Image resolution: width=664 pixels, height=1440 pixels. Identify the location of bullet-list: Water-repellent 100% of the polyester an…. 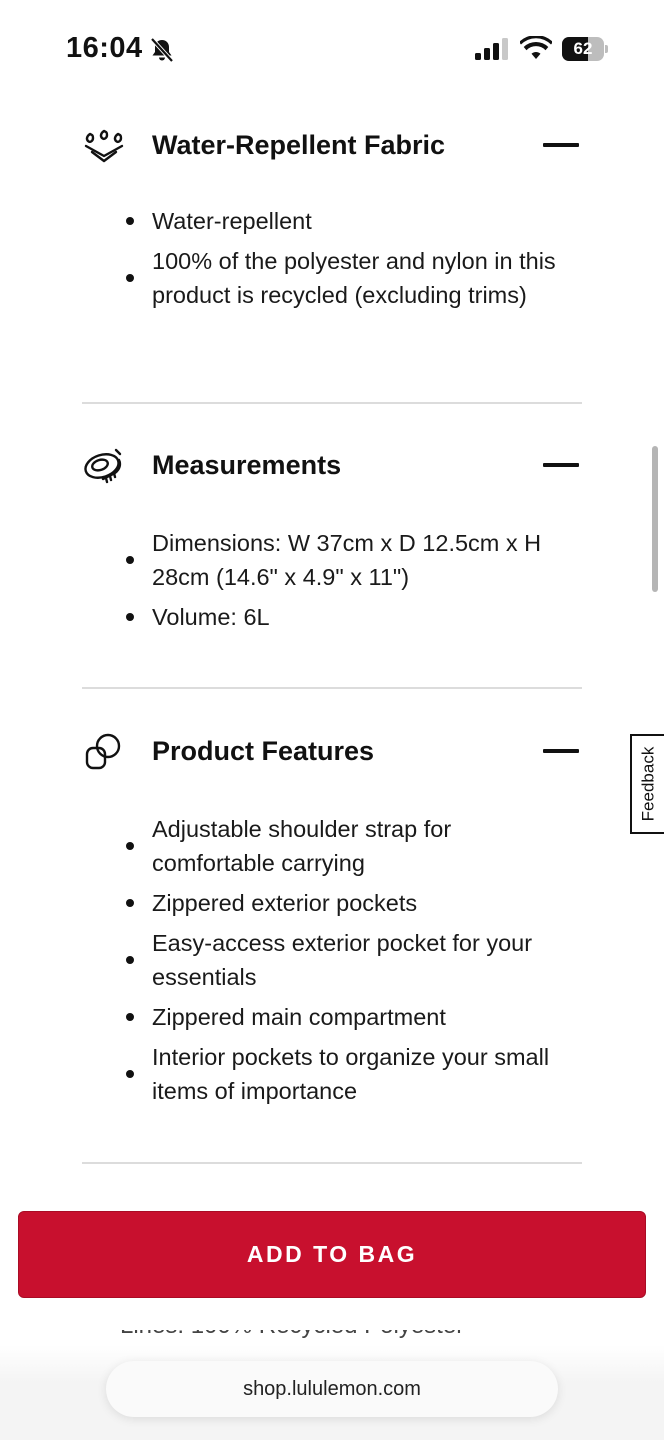
(340, 261).